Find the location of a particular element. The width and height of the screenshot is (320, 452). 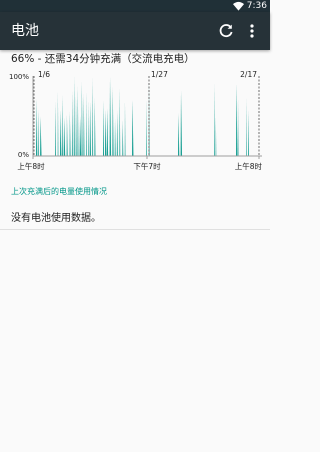

date-marker-label: 1/6 is located at coordinates (44, 74).